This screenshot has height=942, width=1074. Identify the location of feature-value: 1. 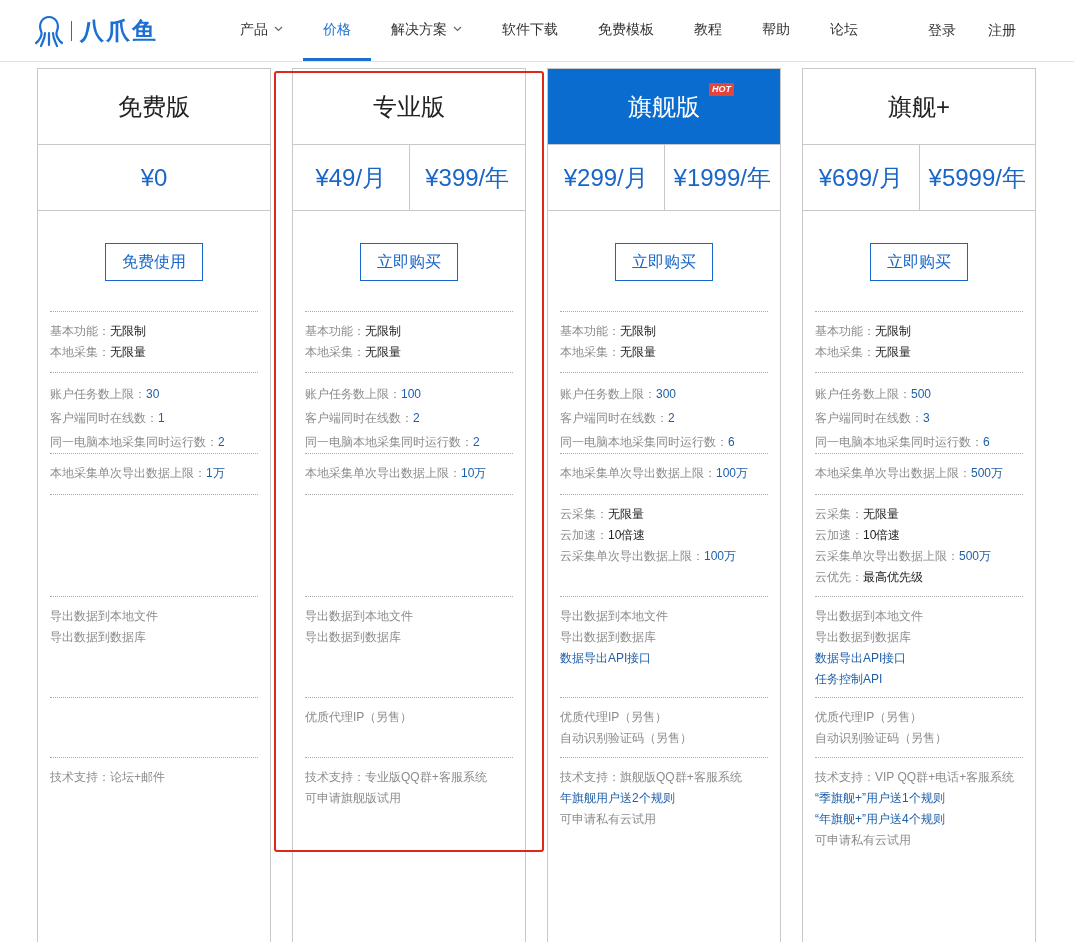
(161, 418).